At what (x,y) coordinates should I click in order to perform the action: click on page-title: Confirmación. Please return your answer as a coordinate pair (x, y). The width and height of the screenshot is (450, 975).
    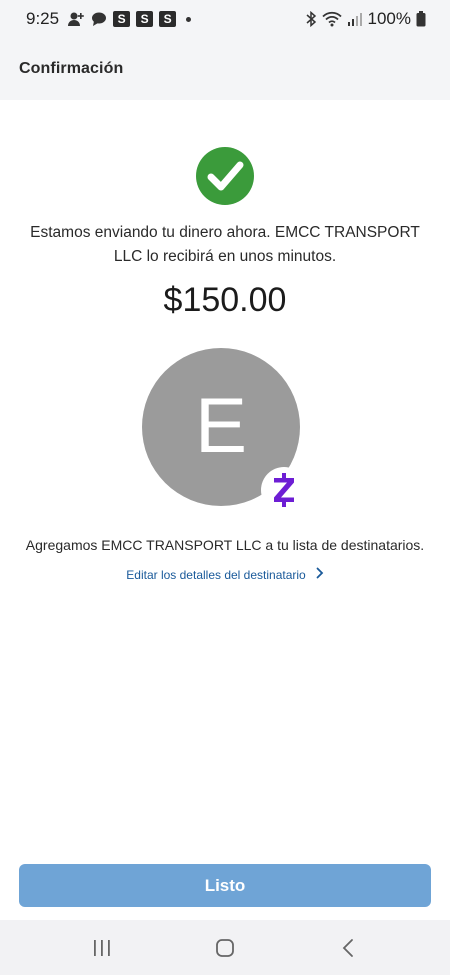
    Looking at the image, I should click on (71, 68).